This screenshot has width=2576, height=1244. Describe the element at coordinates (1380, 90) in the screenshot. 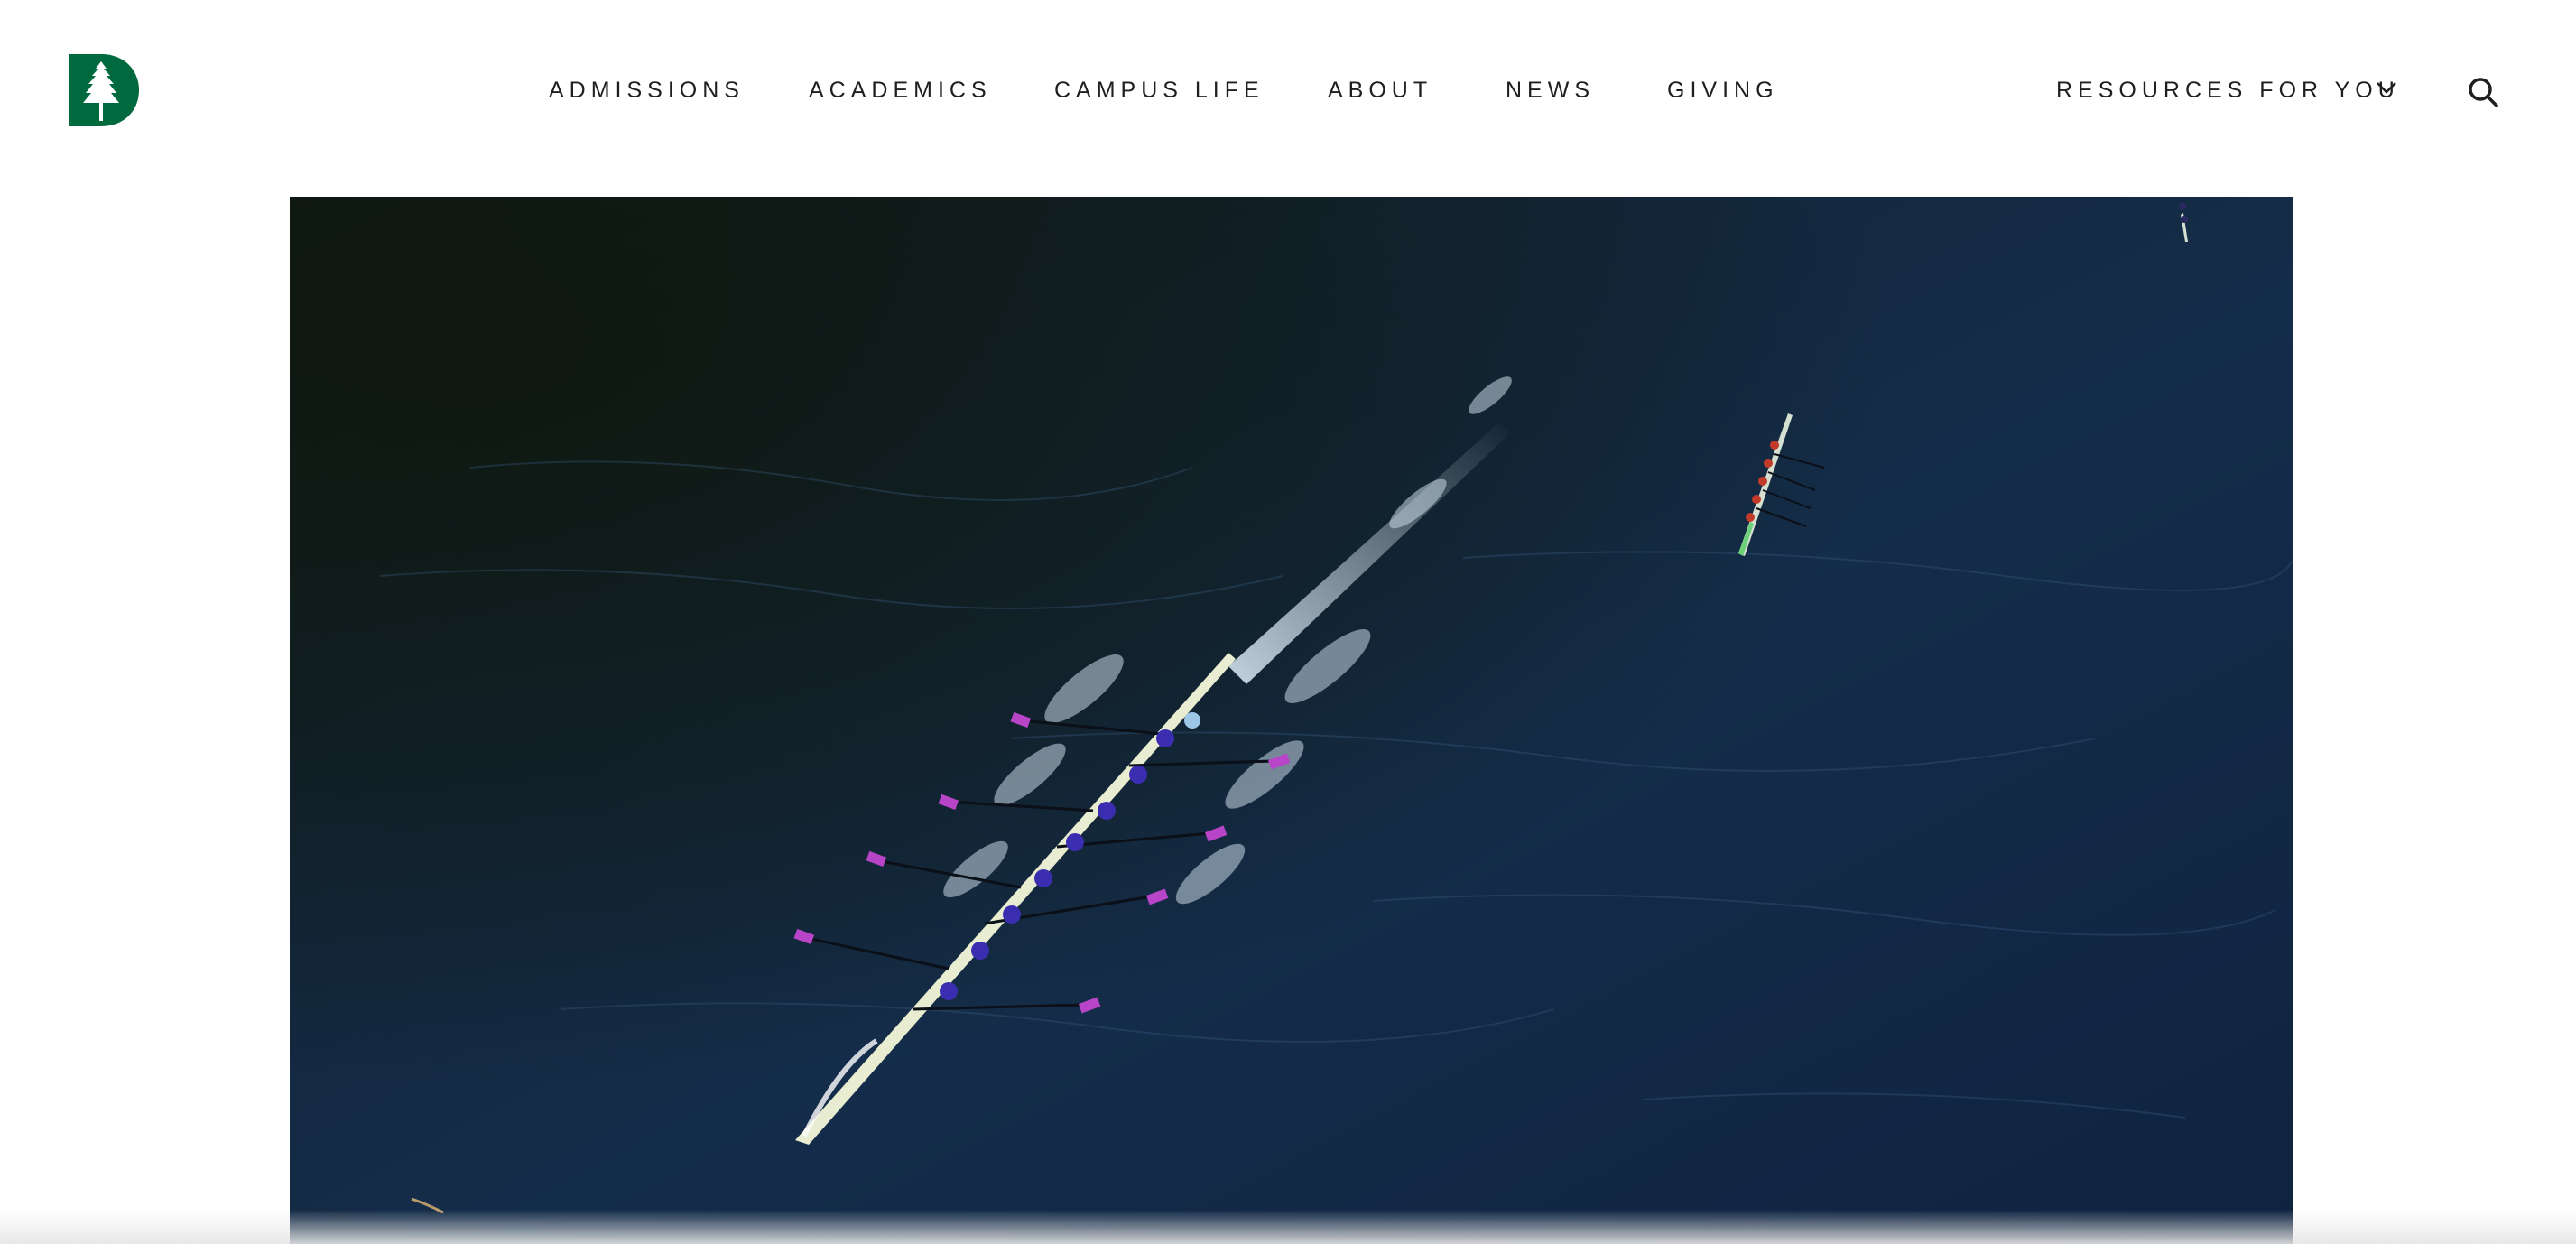

I see `nav-about: ABOUT` at that location.